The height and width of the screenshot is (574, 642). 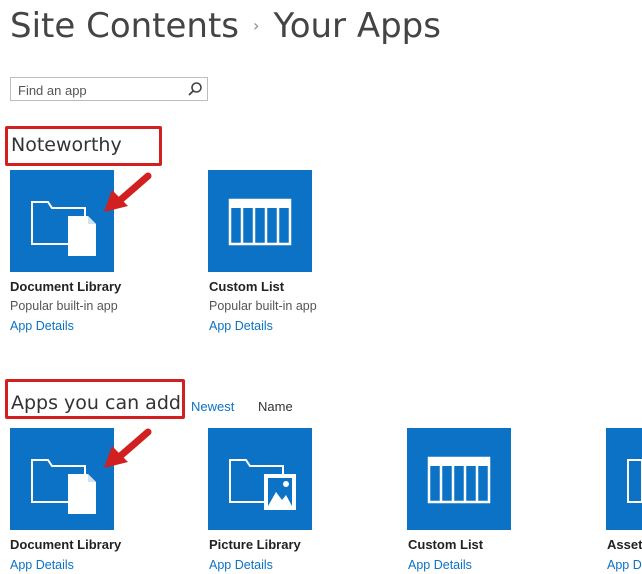 I want to click on search-icon, so click(x=195, y=89).